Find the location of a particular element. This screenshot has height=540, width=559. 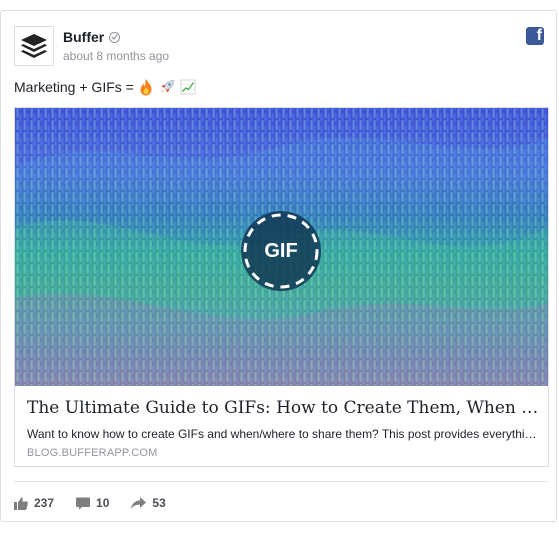

like-count-button: 237 is located at coordinates (34, 503).